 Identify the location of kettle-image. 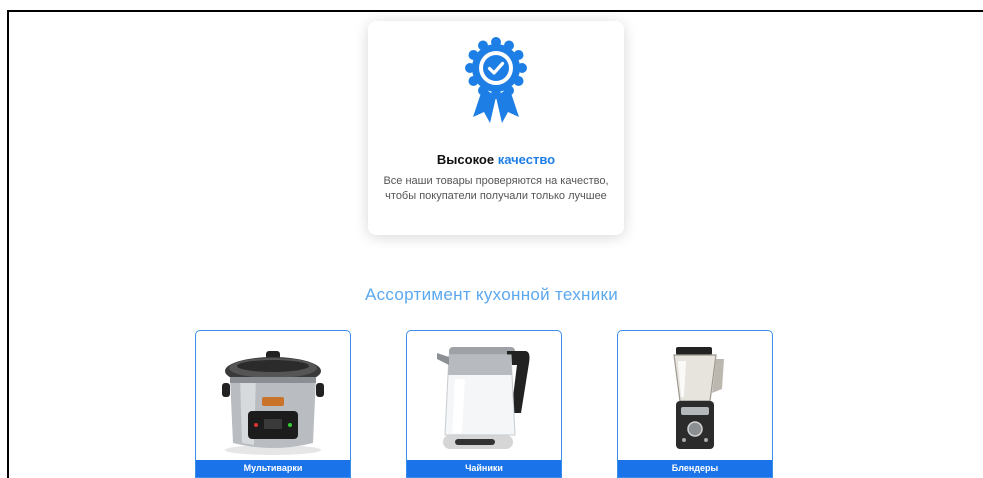
(483, 398).